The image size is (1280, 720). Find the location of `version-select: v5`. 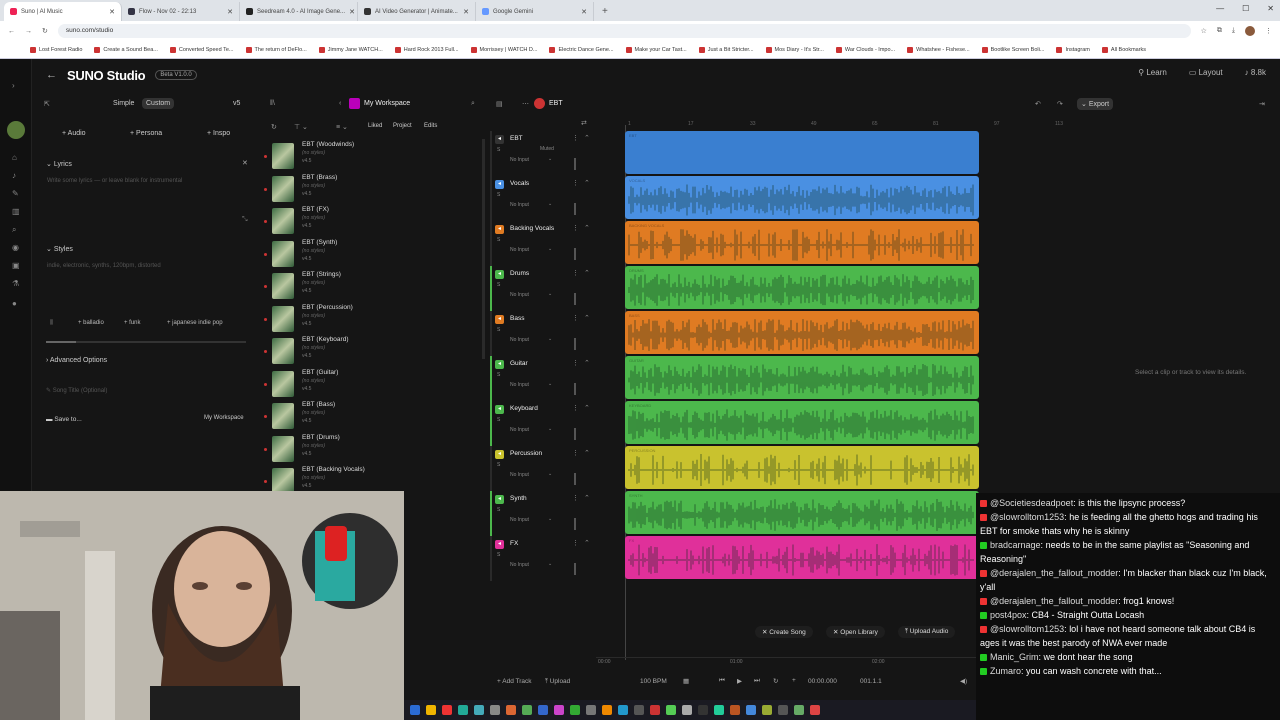

version-select: v5 is located at coordinates (236, 103).